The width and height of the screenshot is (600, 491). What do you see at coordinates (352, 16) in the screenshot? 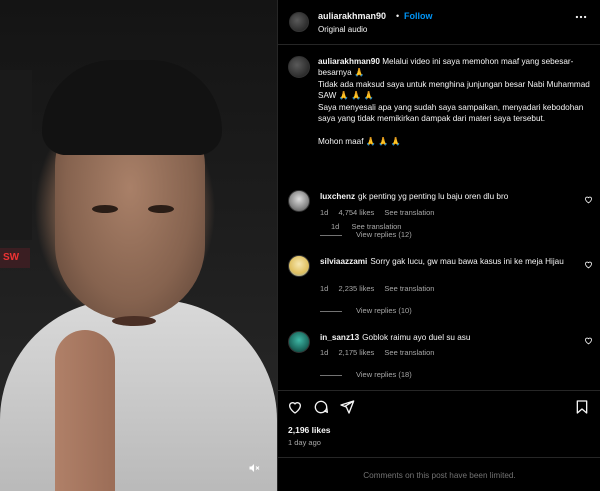
I see `author-username: auliarakhman90` at bounding box center [352, 16].